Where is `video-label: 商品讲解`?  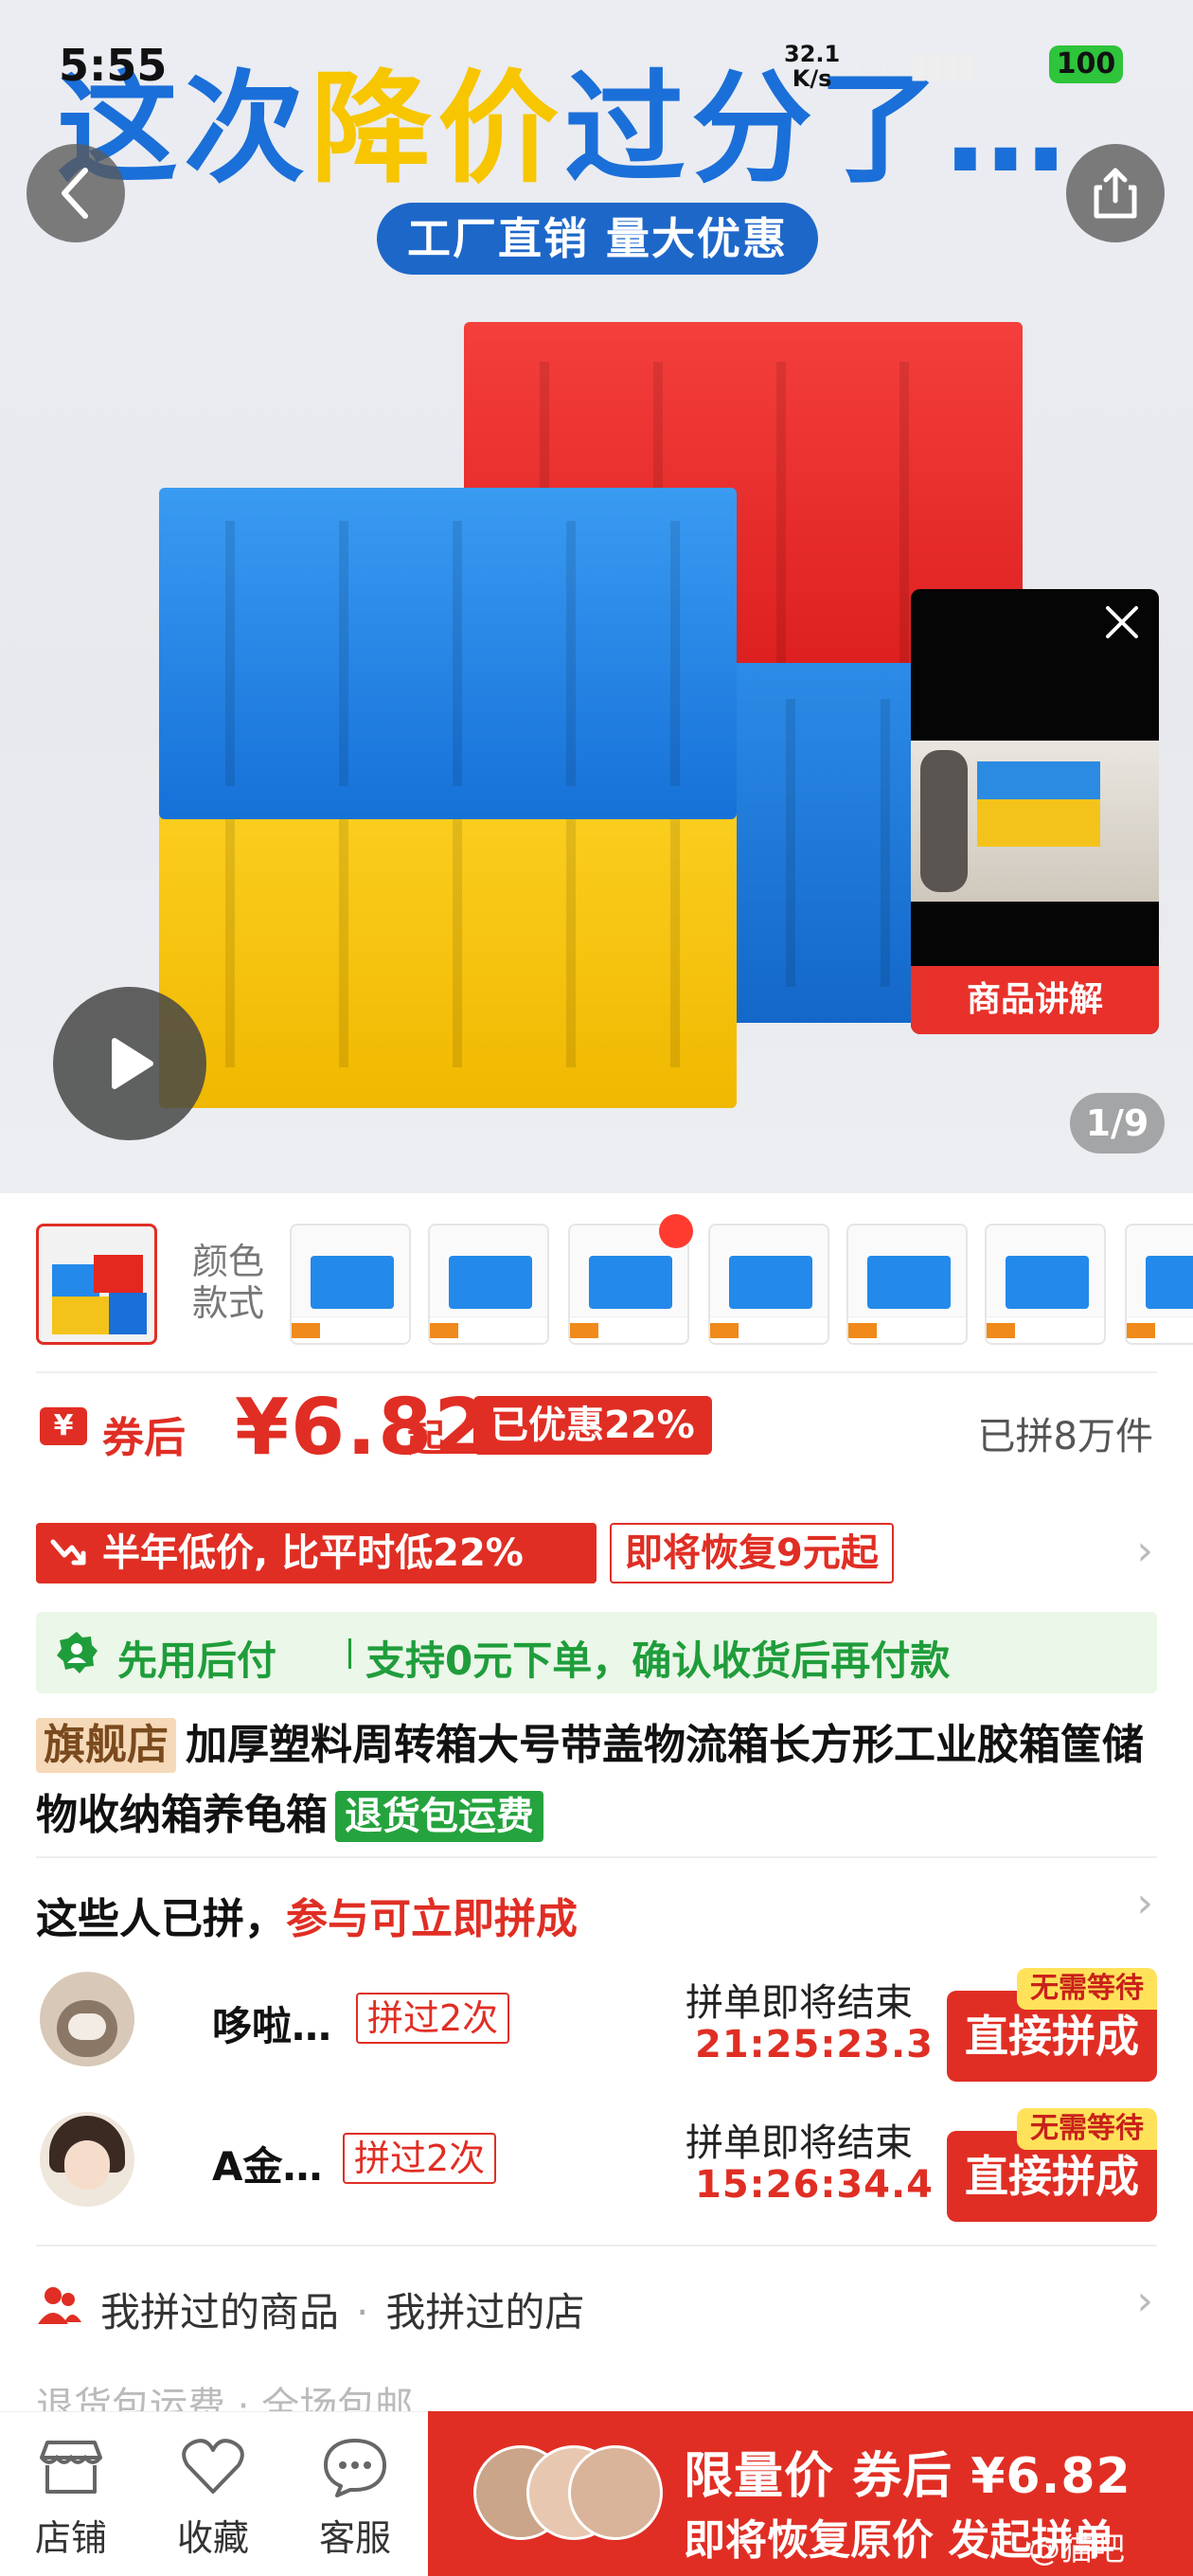
video-label: 商品讲解 is located at coordinates (1035, 1000).